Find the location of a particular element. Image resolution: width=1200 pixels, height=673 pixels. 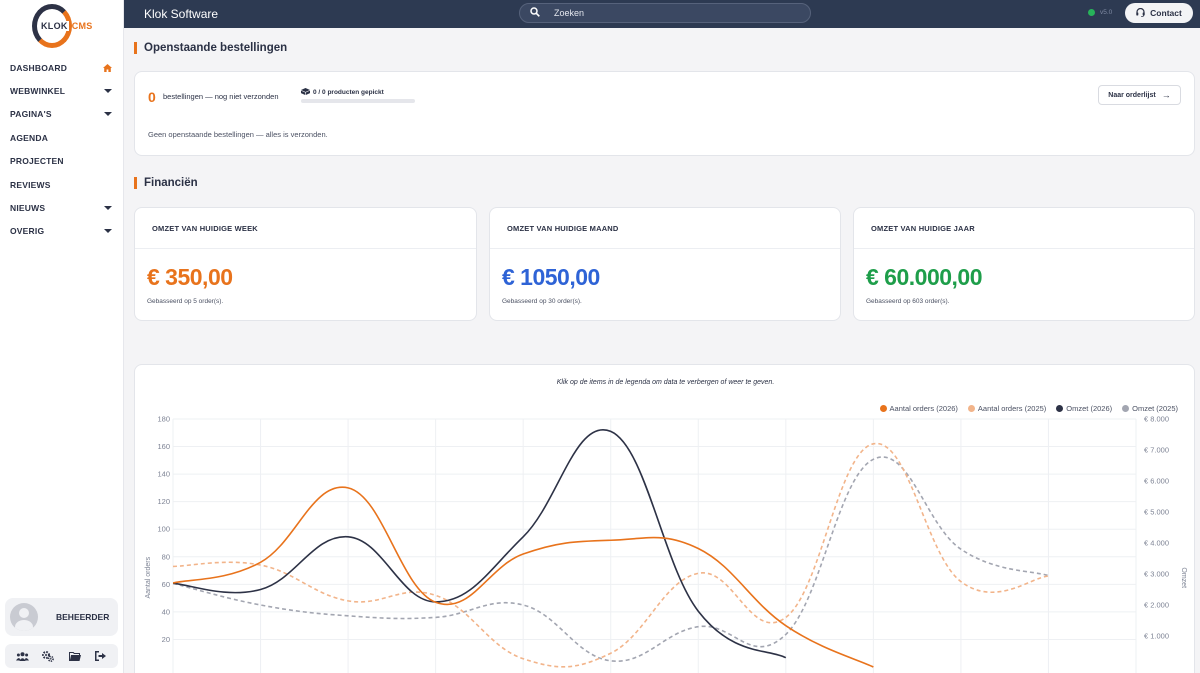

sidebar-item-dashboard: DASHBOARD is located at coordinates (62, 67).